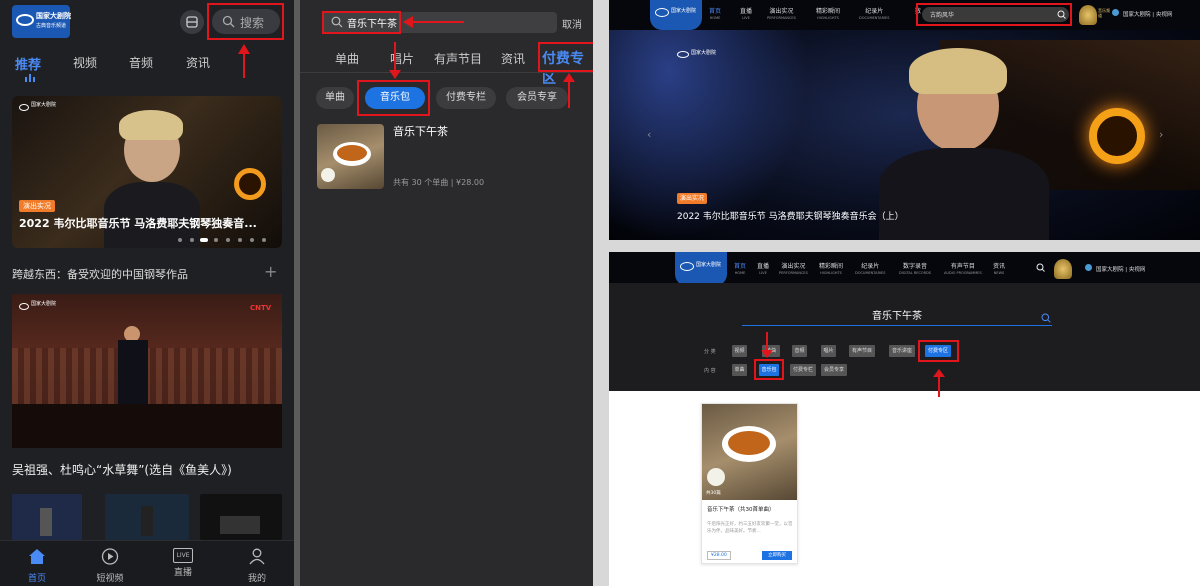 This screenshot has width=1200, height=586. Describe the element at coordinates (335, 98) in the screenshot. I see `chip-single: 单曲` at that location.